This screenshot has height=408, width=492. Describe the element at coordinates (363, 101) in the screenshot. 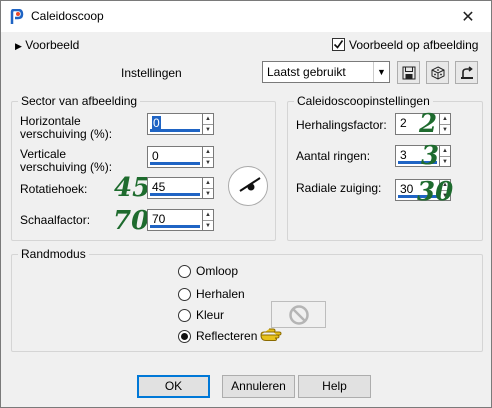

I see `kaleidoscope-group-title: Caleidoscoopinstellingen` at that location.